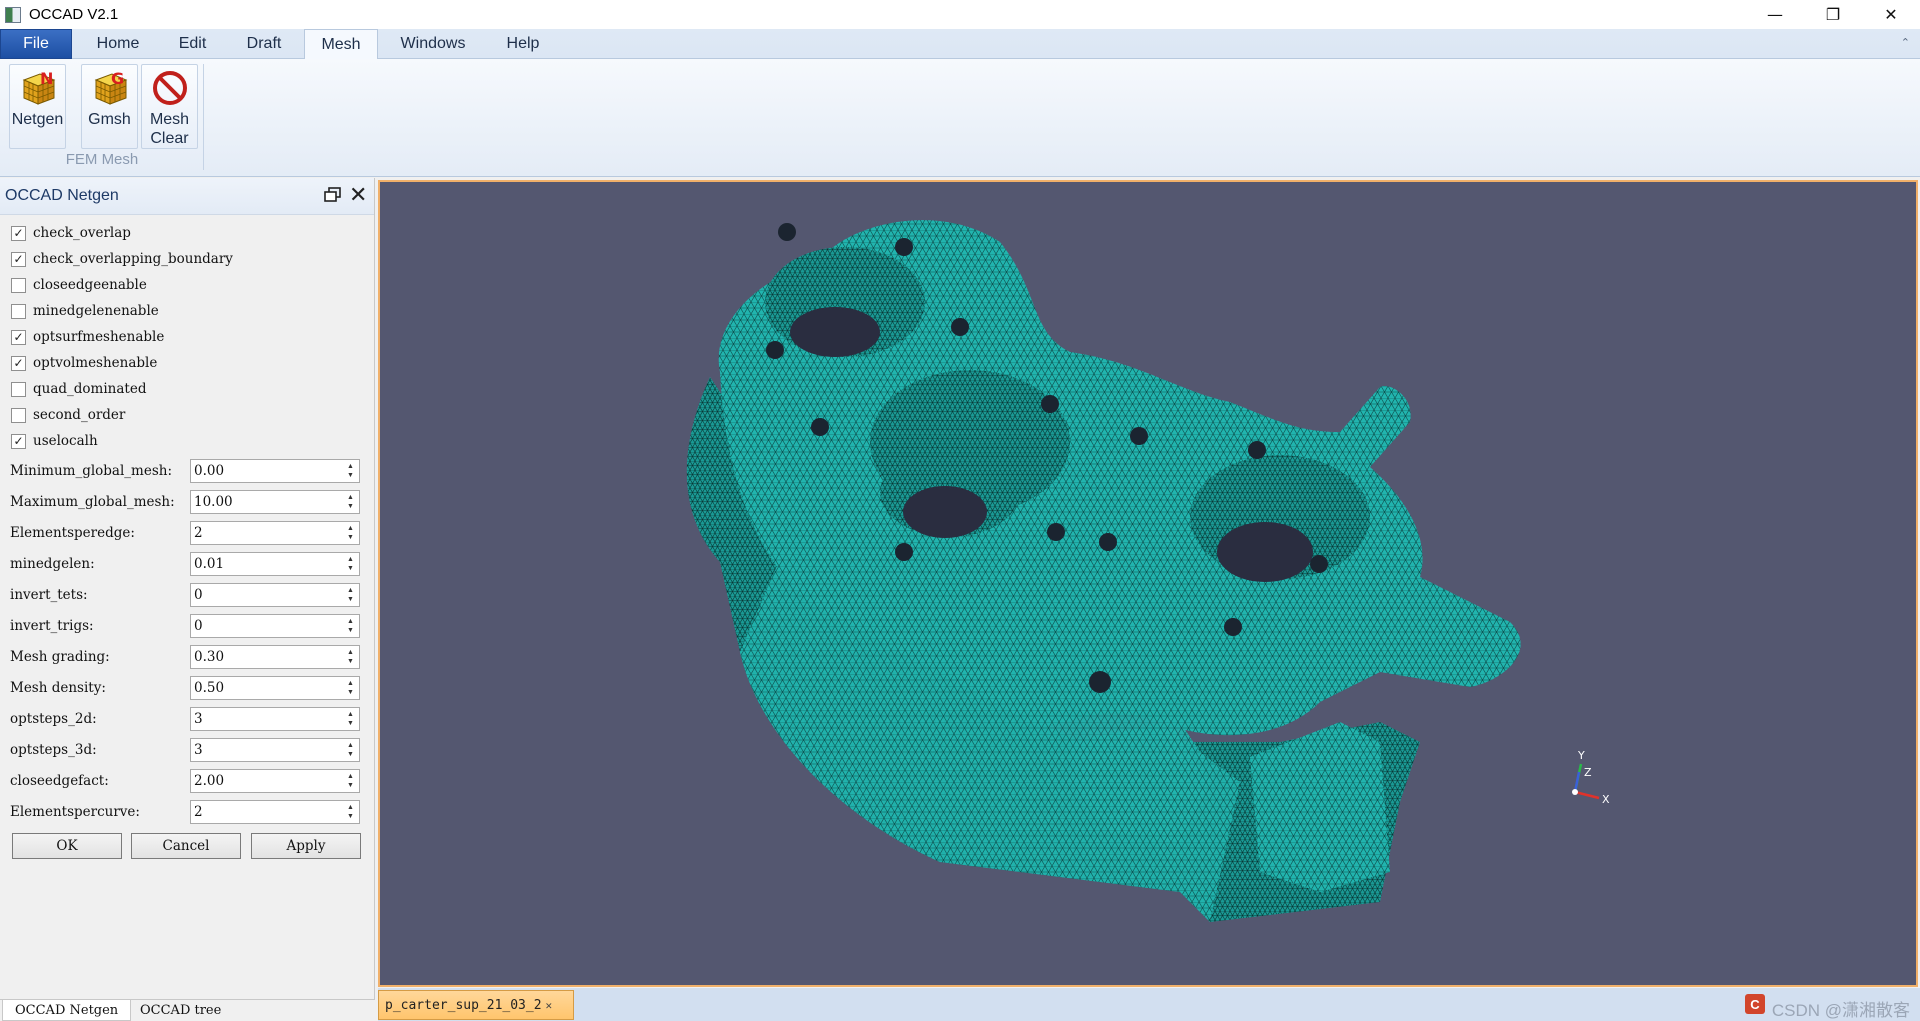 This screenshot has height=1021, width=1920. I want to click on axis-y-label: Y, so click(1581, 755).